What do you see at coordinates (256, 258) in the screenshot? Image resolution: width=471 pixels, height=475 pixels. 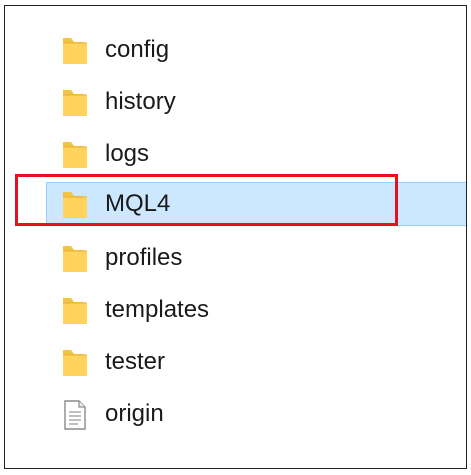 I see `list-item-profiles: profiles` at bounding box center [256, 258].